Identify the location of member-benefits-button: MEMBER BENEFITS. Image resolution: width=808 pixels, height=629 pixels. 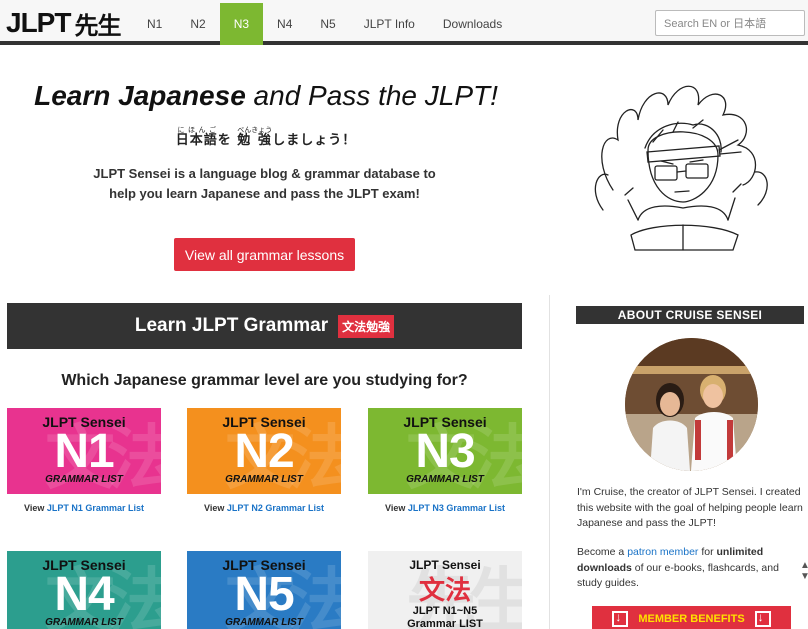
(691, 617).